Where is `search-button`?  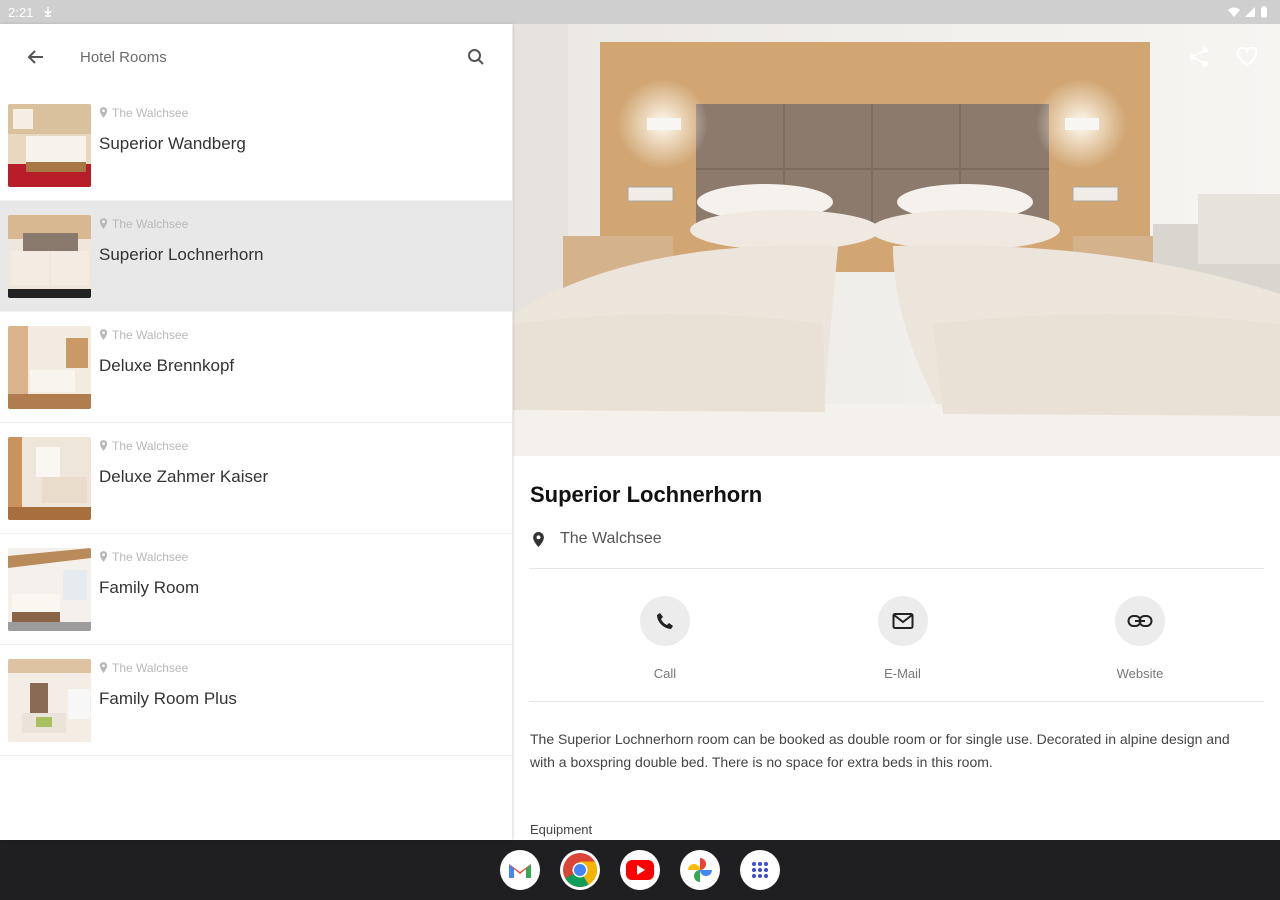 search-button is located at coordinates (476, 57).